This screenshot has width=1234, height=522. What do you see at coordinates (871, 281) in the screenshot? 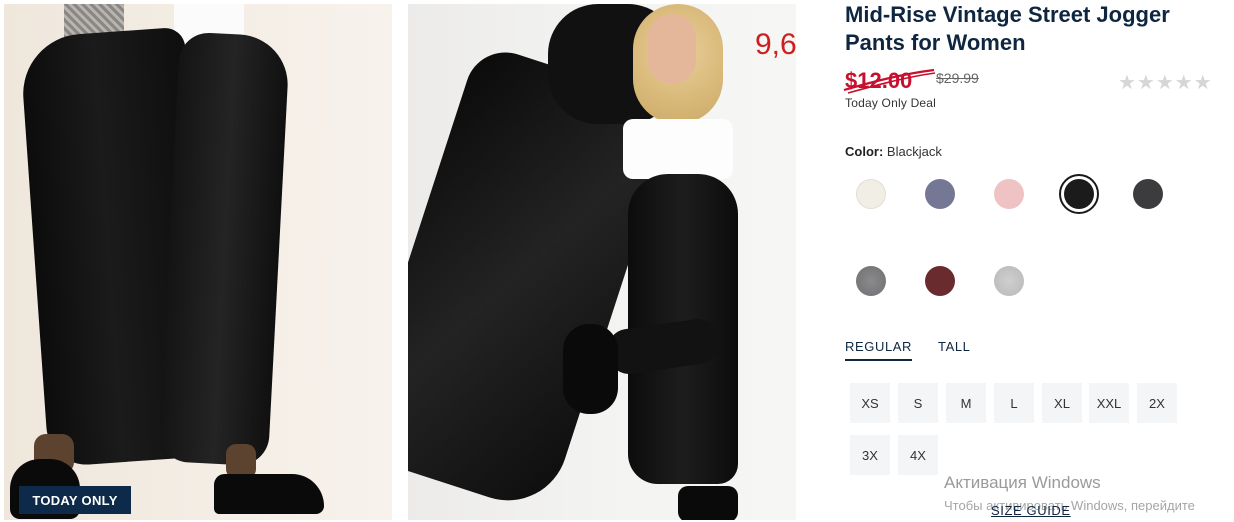
I see `swatch-heather-grey` at bounding box center [871, 281].